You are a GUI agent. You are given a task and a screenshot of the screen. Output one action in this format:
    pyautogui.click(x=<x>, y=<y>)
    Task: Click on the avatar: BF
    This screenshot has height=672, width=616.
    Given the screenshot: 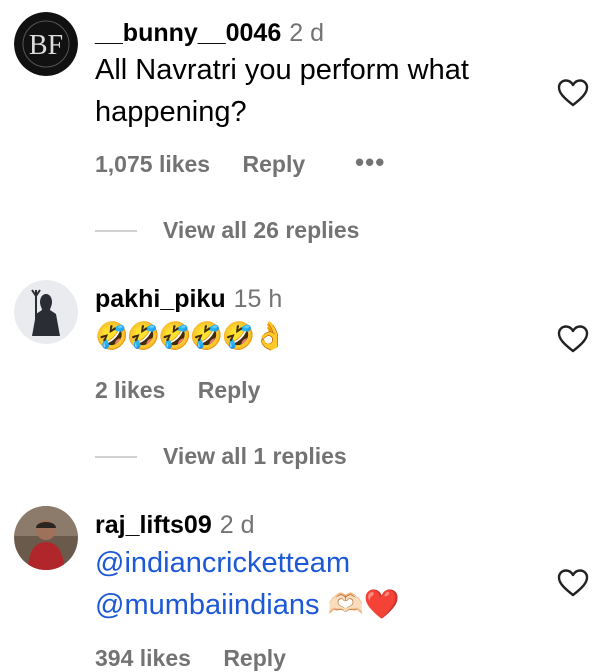 What is the action you would take?
    pyautogui.click(x=46, y=44)
    